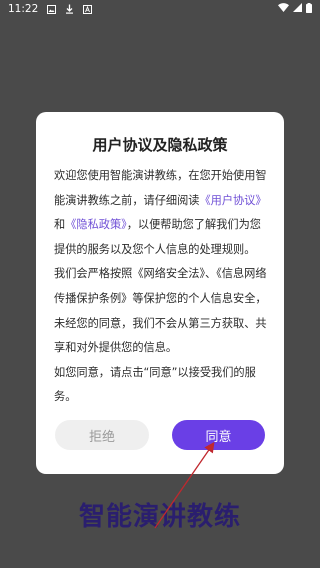 This screenshot has width=320, height=568. Describe the element at coordinates (232, 200) in the screenshot. I see `user-agreement-link: 《用户协议》` at that location.